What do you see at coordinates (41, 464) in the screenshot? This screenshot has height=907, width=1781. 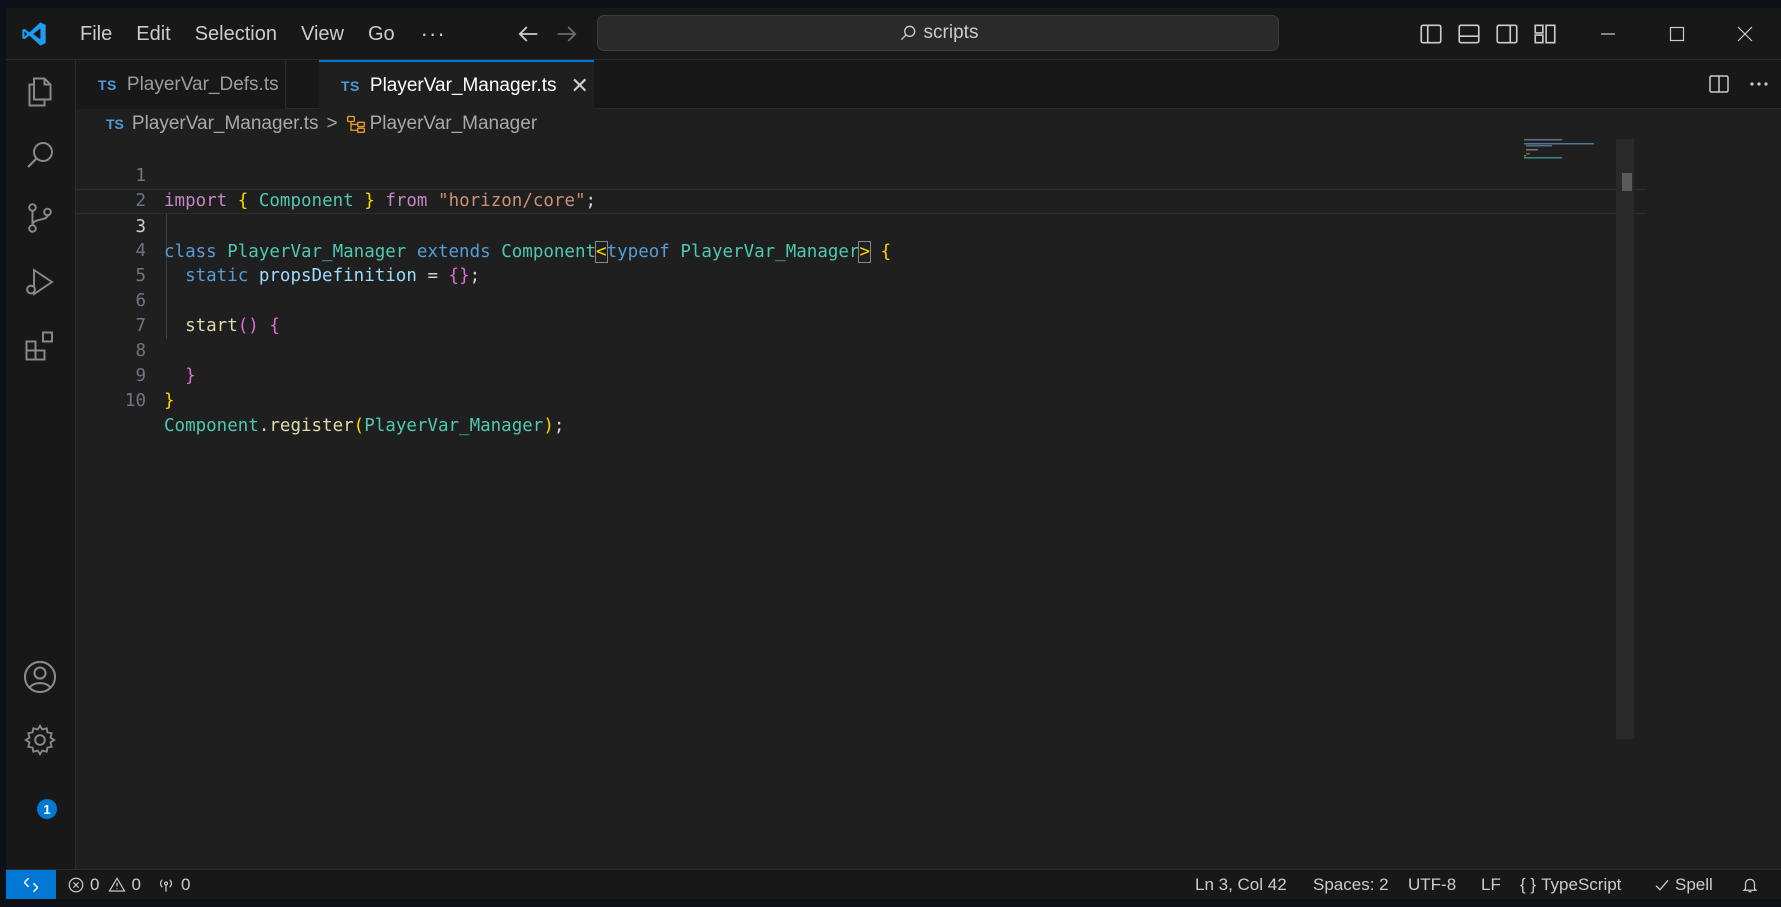 I see `activity-bar: 1` at bounding box center [41, 464].